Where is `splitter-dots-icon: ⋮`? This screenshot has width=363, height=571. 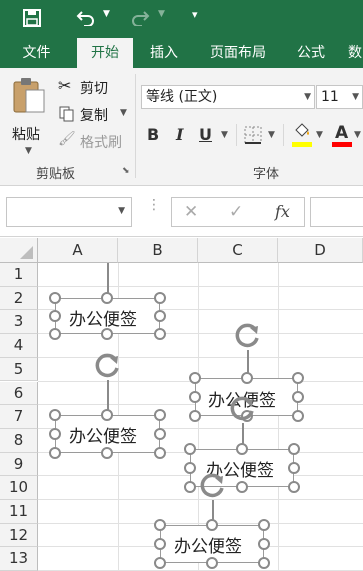
splitter-dots-icon: ⋮ is located at coordinates (154, 205).